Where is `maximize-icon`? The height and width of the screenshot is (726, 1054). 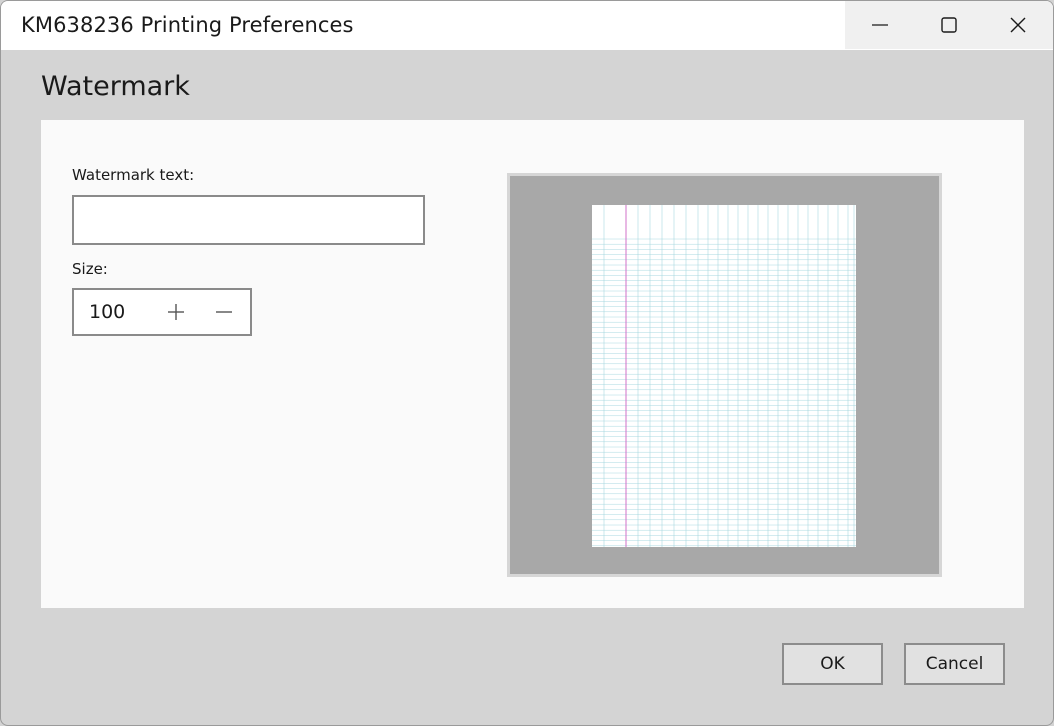
maximize-icon is located at coordinates (949, 25).